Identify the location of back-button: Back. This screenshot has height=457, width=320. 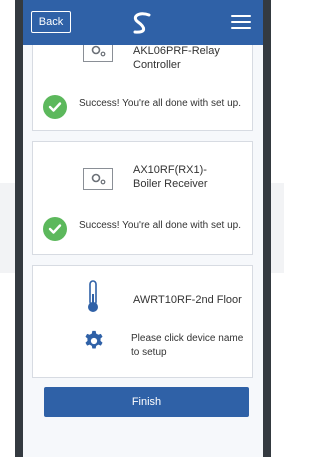
(51, 22).